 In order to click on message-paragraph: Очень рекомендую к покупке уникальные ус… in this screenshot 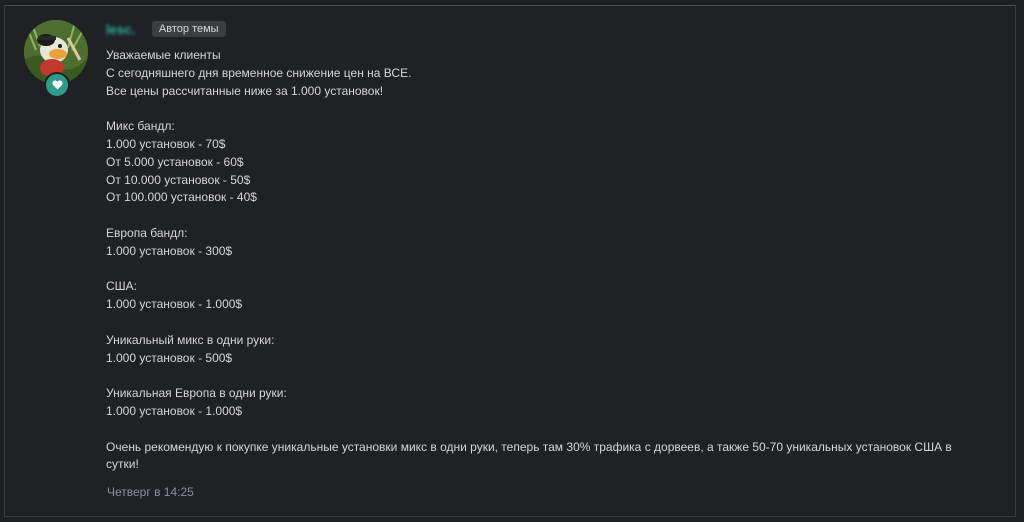, I will do `click(546, 457)`.